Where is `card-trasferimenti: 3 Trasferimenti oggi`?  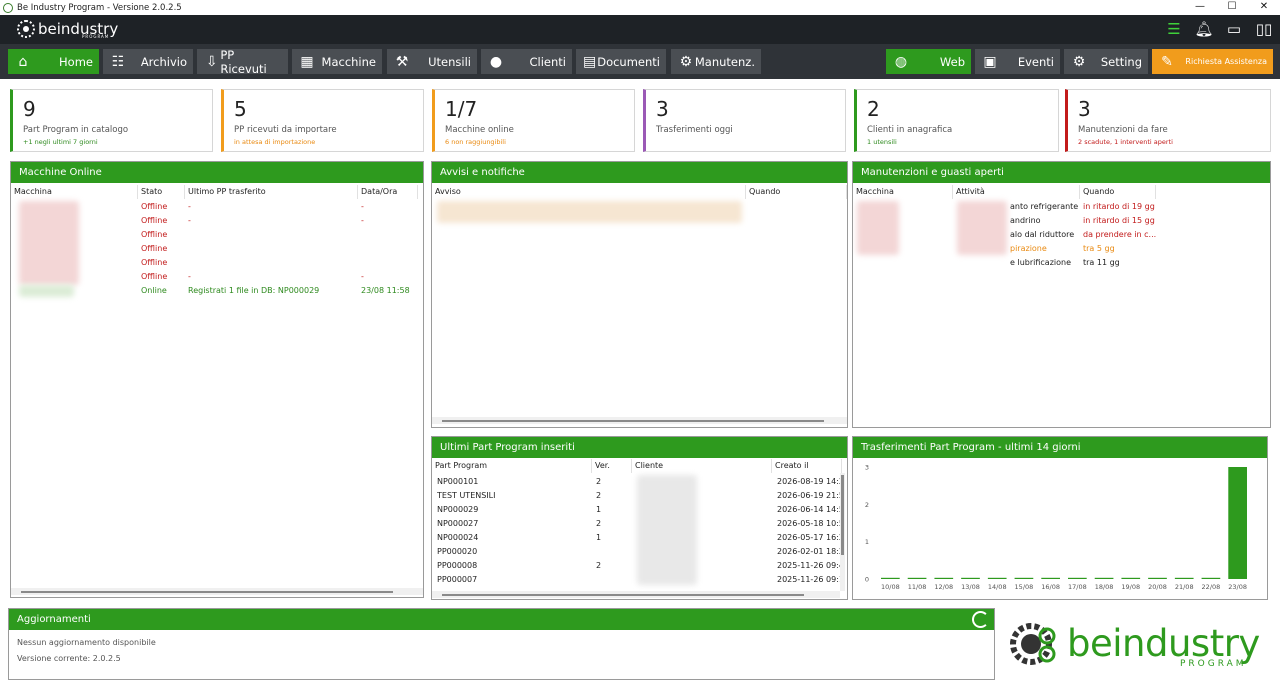
card-trasferimenti: 3 Trasferimenti oggi is located at coordinates (744, 120).